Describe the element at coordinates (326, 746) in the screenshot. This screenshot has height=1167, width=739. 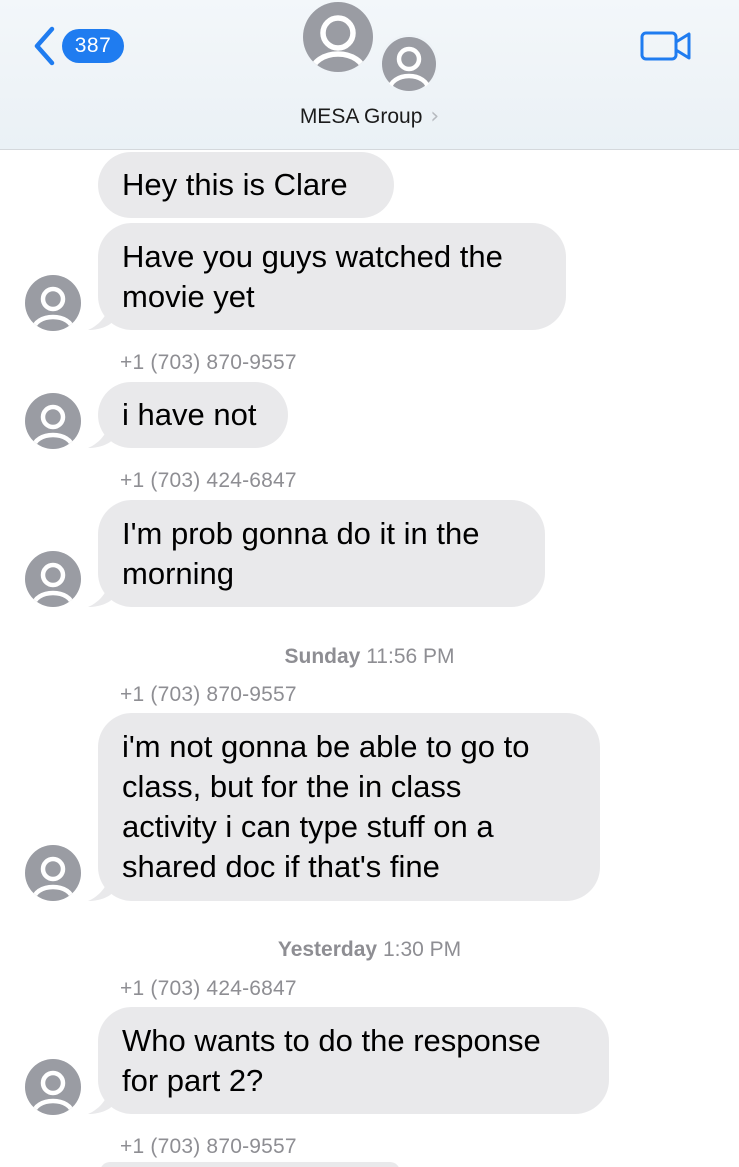
I see `message-text: i'm not gonna be able to go to` at that location.